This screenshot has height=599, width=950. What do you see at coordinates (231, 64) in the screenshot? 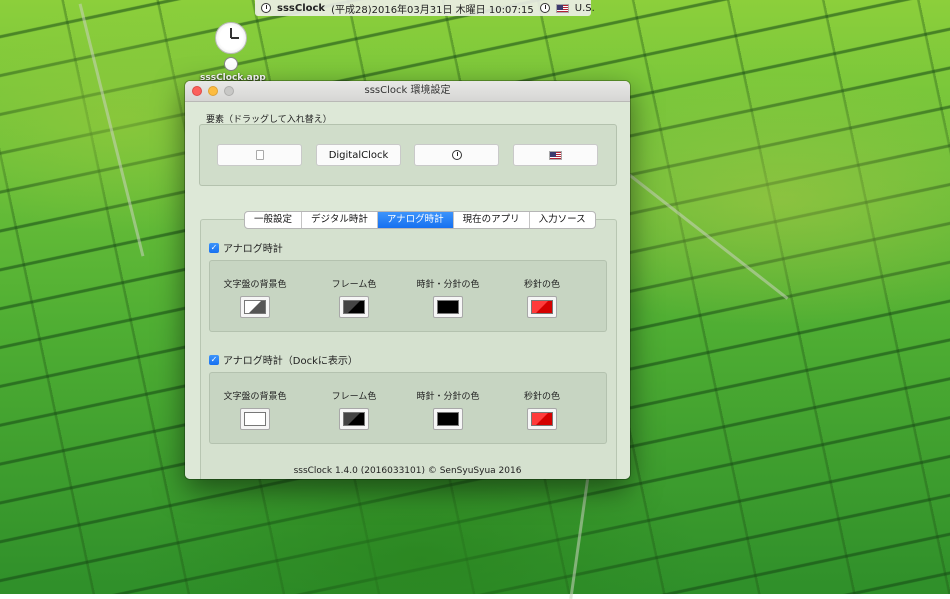
I see `app-badge-icon` at bounding box center [231, 64].